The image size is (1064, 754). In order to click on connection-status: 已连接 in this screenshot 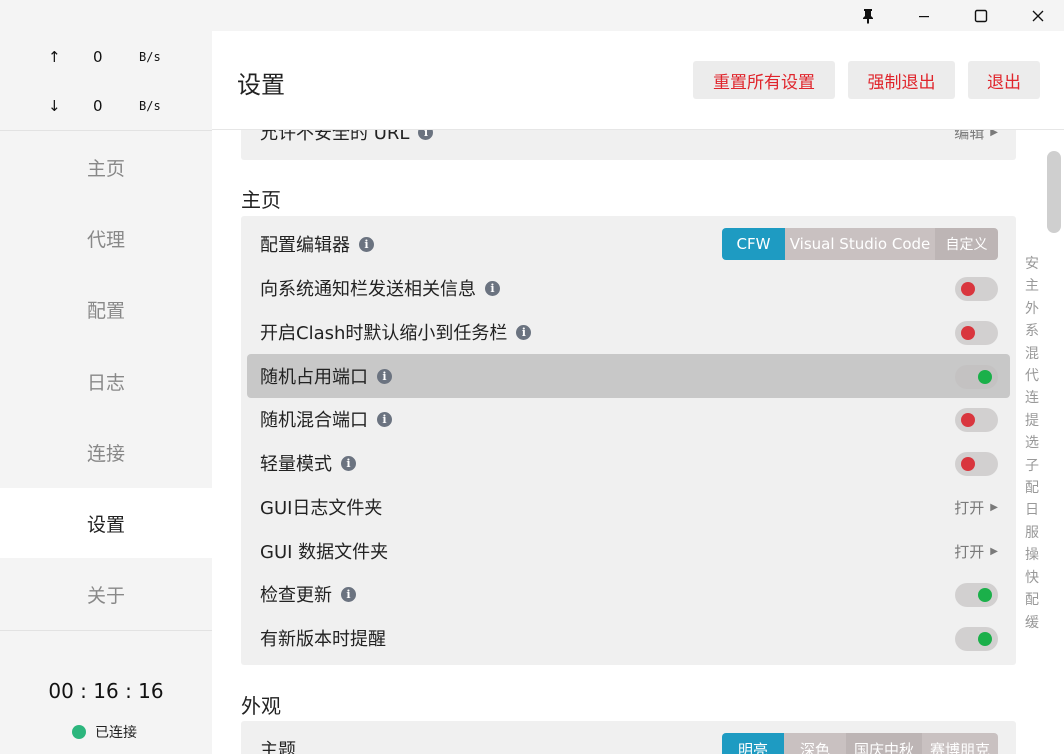, I will do `click(104, 732)`.